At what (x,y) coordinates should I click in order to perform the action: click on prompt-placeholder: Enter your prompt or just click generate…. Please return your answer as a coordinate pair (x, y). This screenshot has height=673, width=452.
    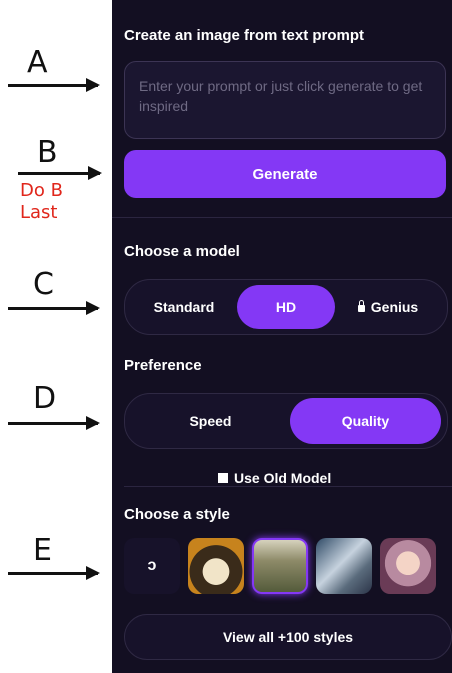
    Looking at the image, I should click on (281, 96).